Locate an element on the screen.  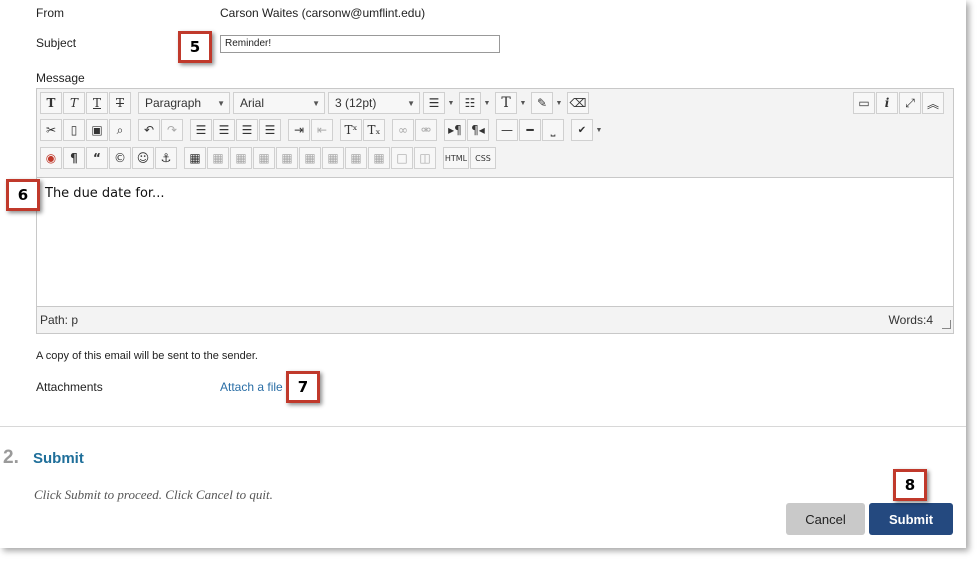
eraser-icon: ⌫ is located at coordinates (578, 103).